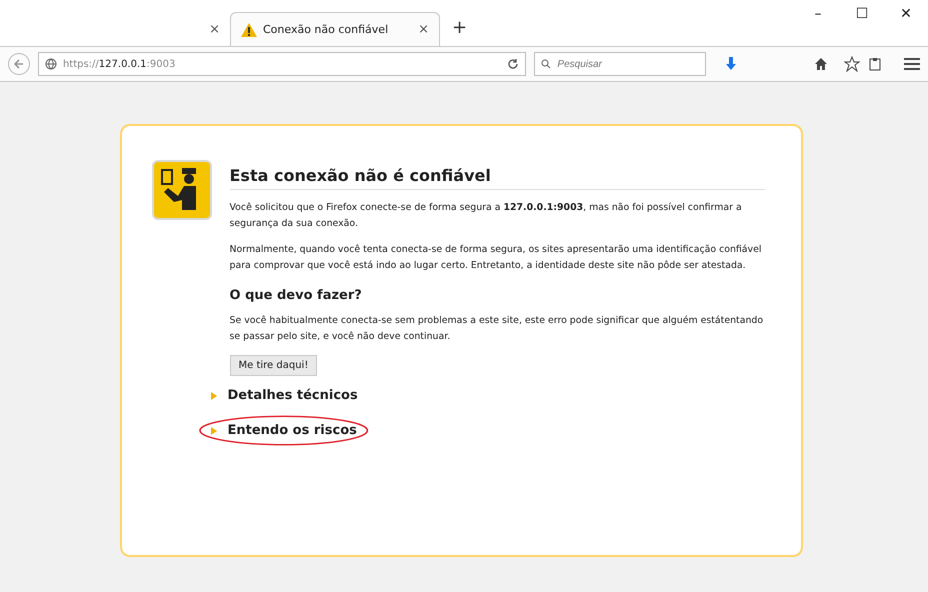 This screenshot has width=928, height=592. What do you see at coordinates (283, 430) in the screenshot?
I see `expander-toggle: Entendo os riscos` at bounding box center [283, 430].